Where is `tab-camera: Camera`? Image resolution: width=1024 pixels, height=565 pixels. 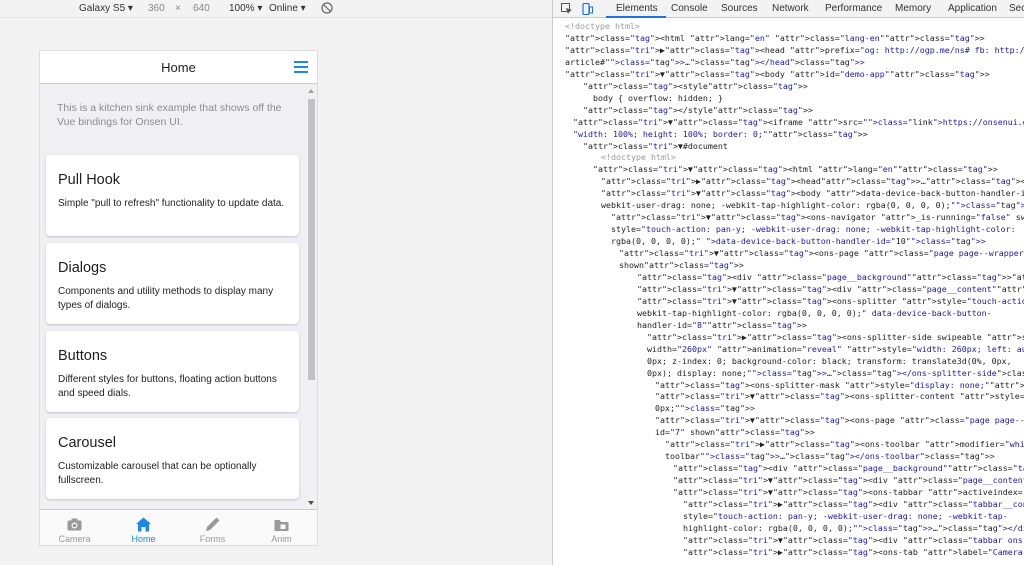 tab-camera: Camera is located at coordinates (74, 527).